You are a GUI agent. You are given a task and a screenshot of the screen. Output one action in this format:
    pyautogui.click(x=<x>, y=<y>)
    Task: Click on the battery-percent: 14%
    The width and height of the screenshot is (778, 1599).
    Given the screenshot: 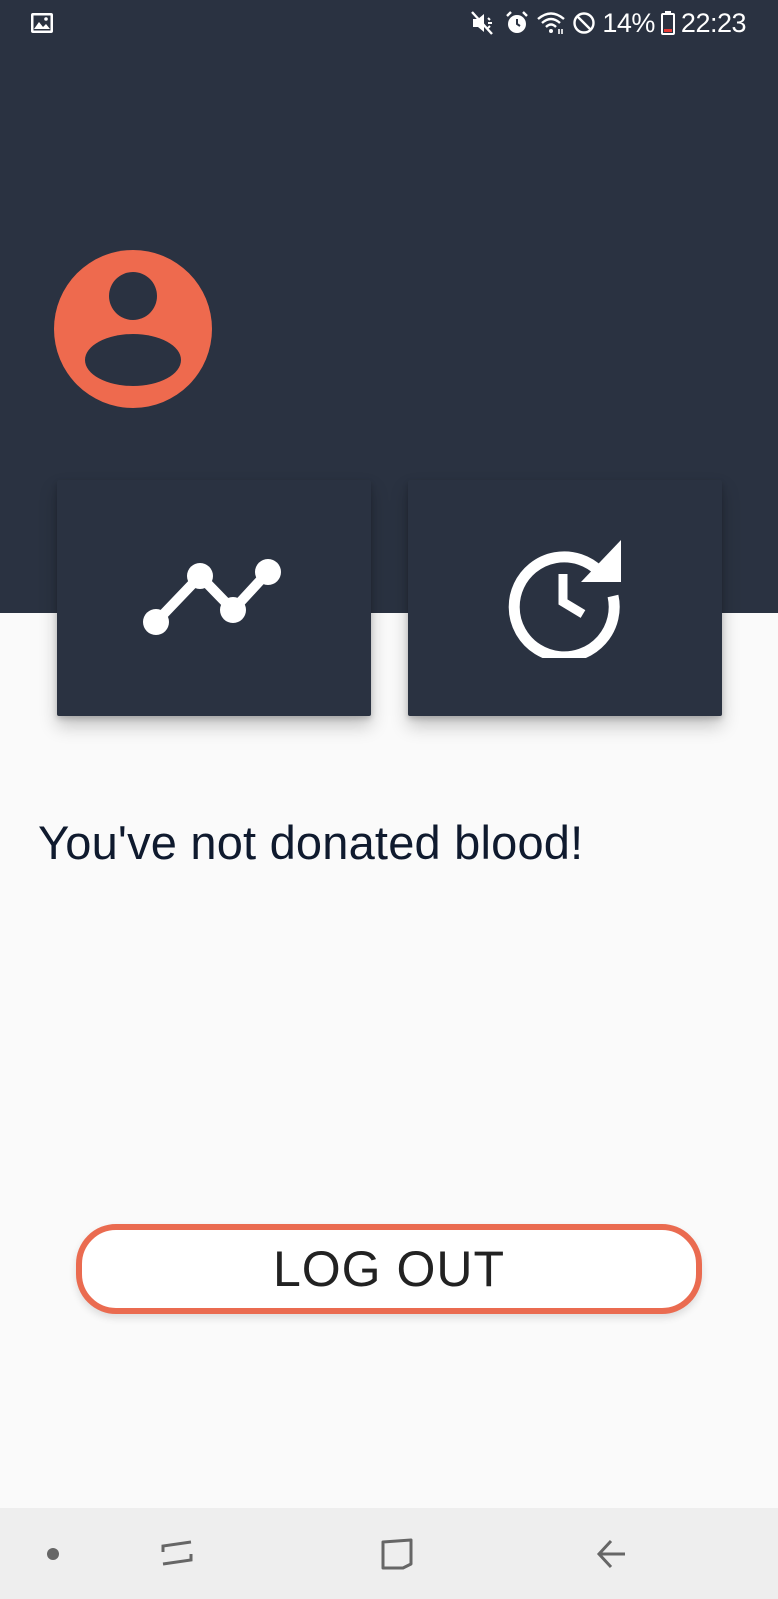 What is the action you would take?
    pyautogui.click(x=628, y=22)
    